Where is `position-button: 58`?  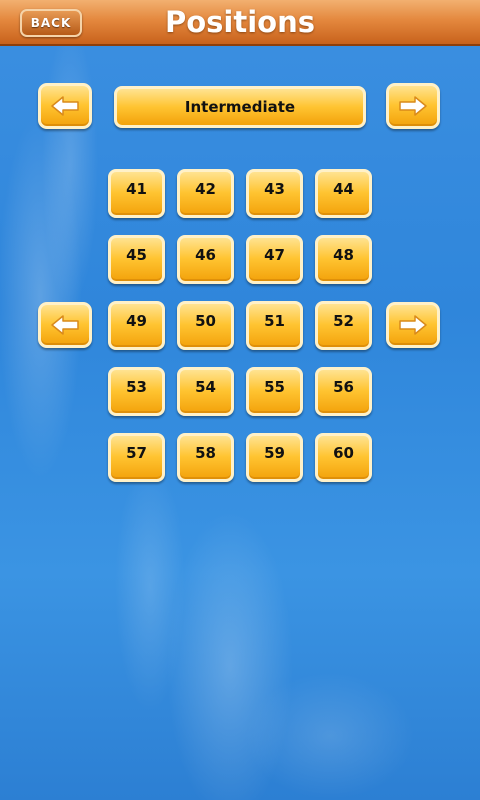
position-button: 58 is located at coordinates (205, 457).